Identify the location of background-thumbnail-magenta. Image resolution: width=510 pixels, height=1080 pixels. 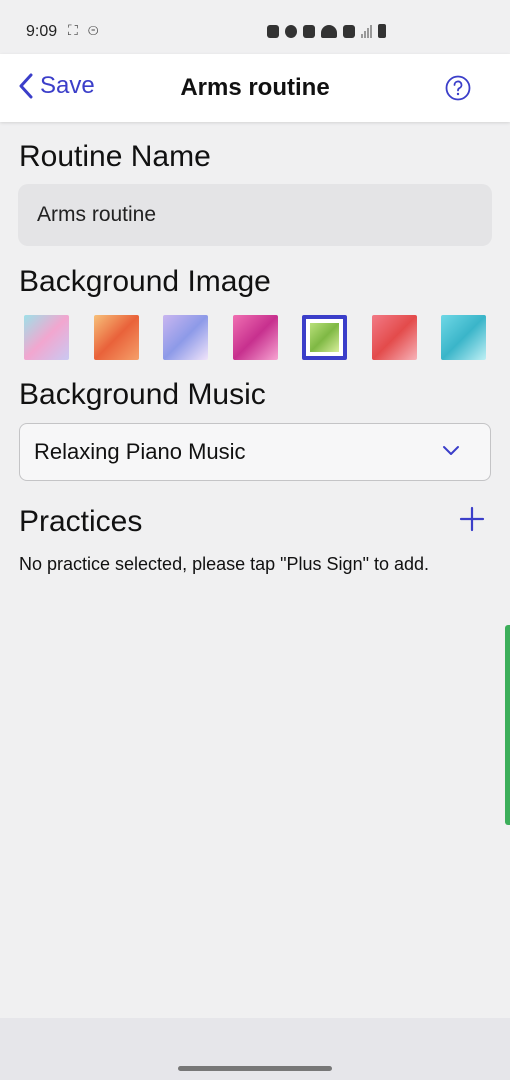
(255, 337).